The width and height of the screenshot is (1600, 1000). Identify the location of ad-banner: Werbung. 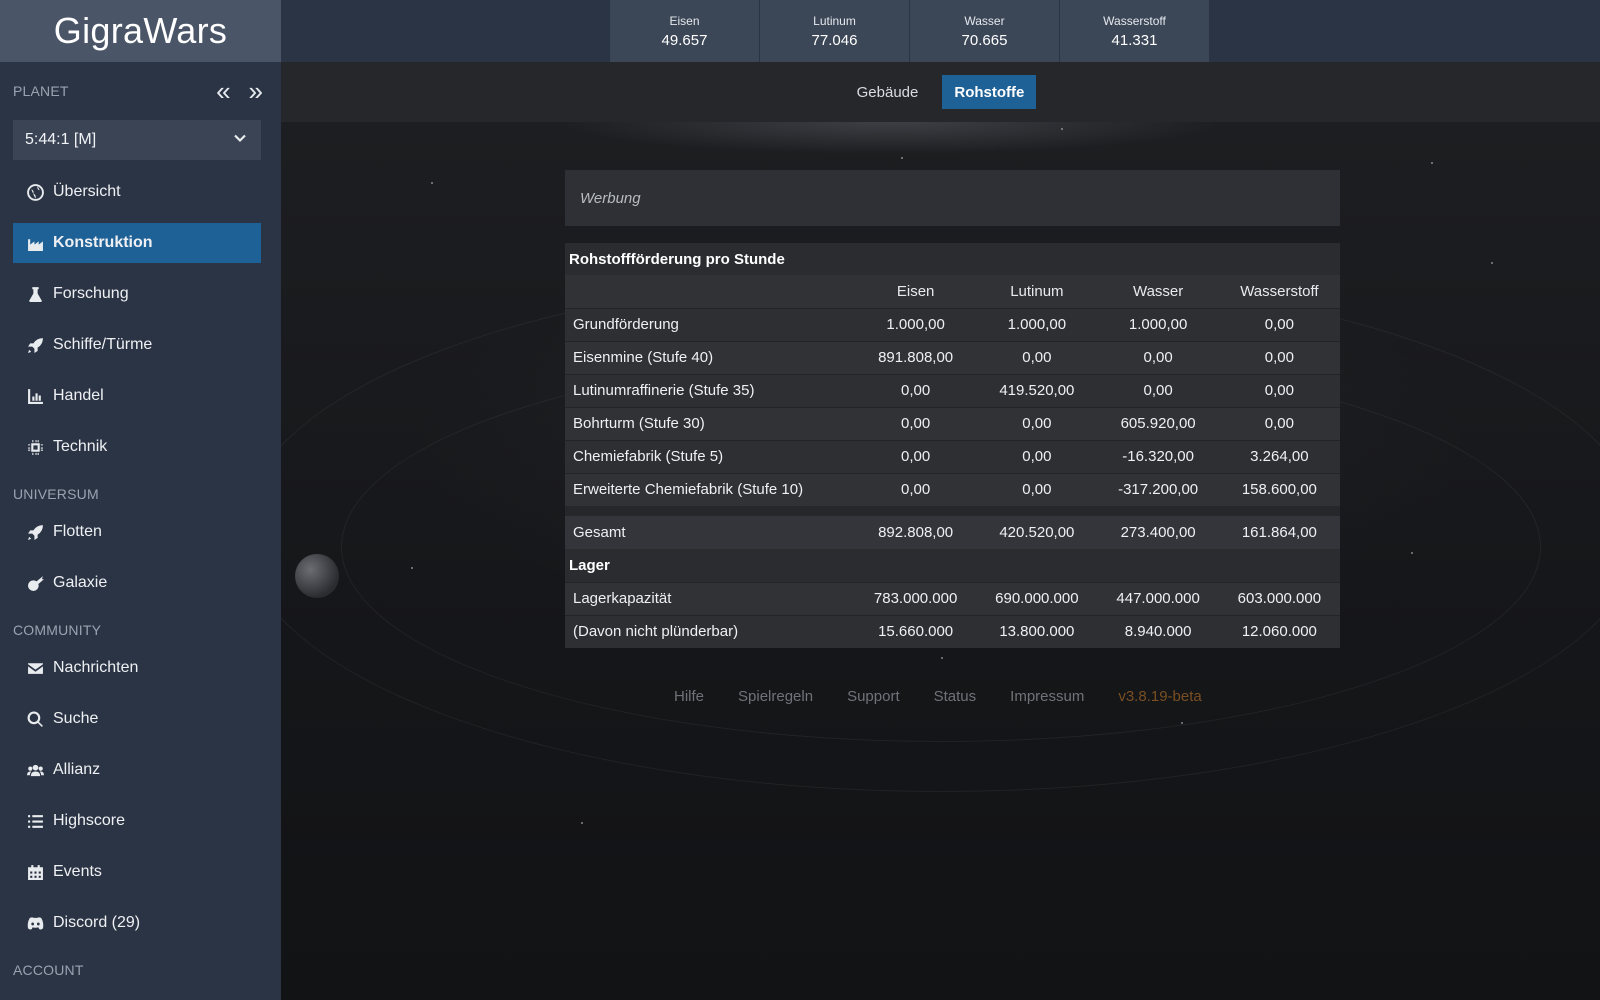
(952, 198).